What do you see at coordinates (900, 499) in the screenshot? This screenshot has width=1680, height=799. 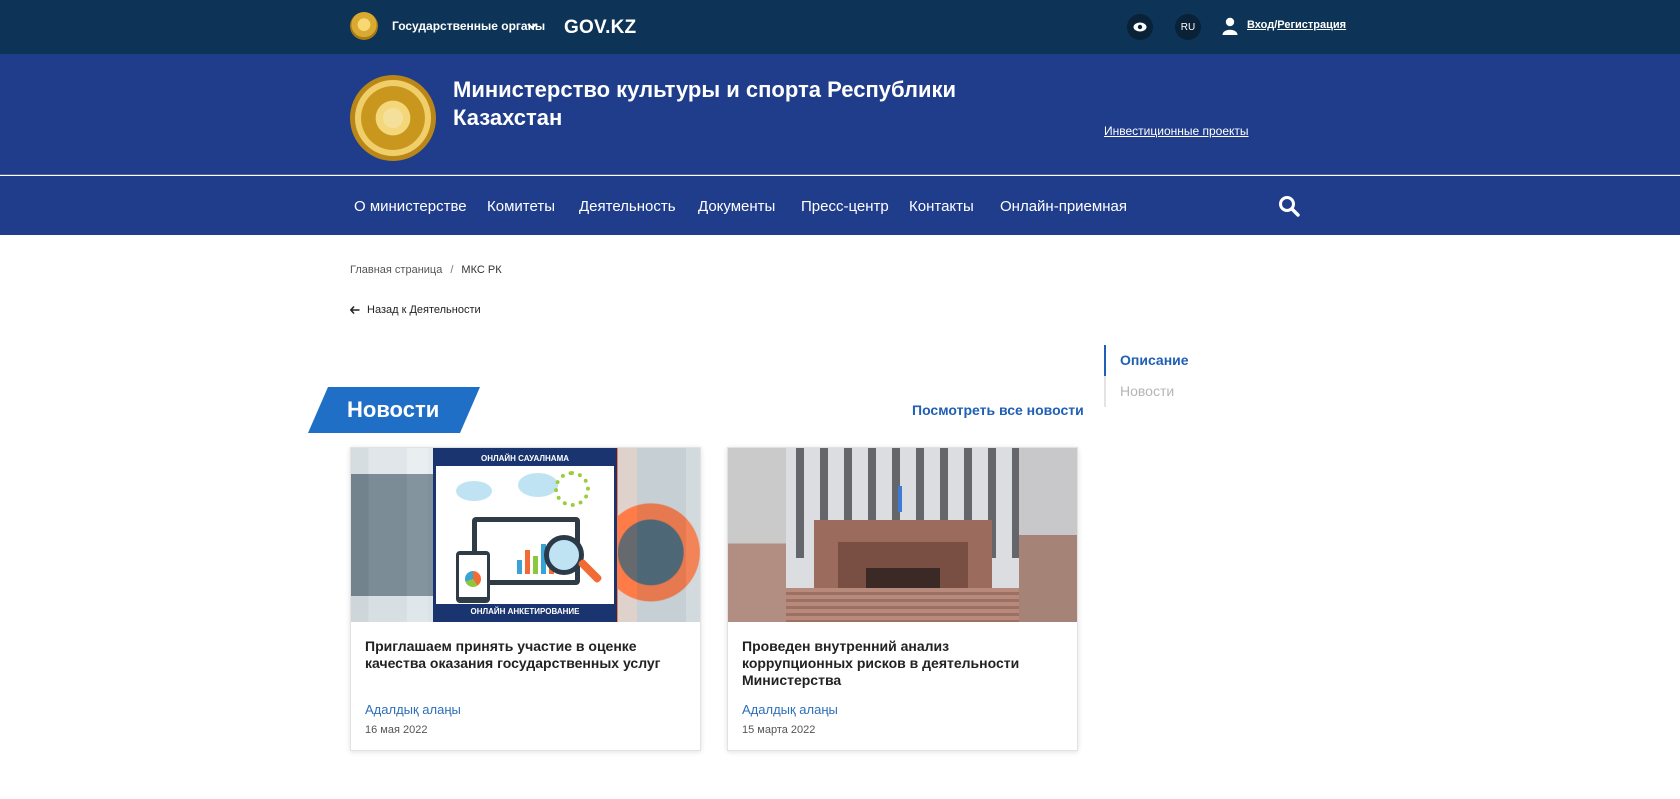 I see `flag-icon` at bounding box center [900, 499].